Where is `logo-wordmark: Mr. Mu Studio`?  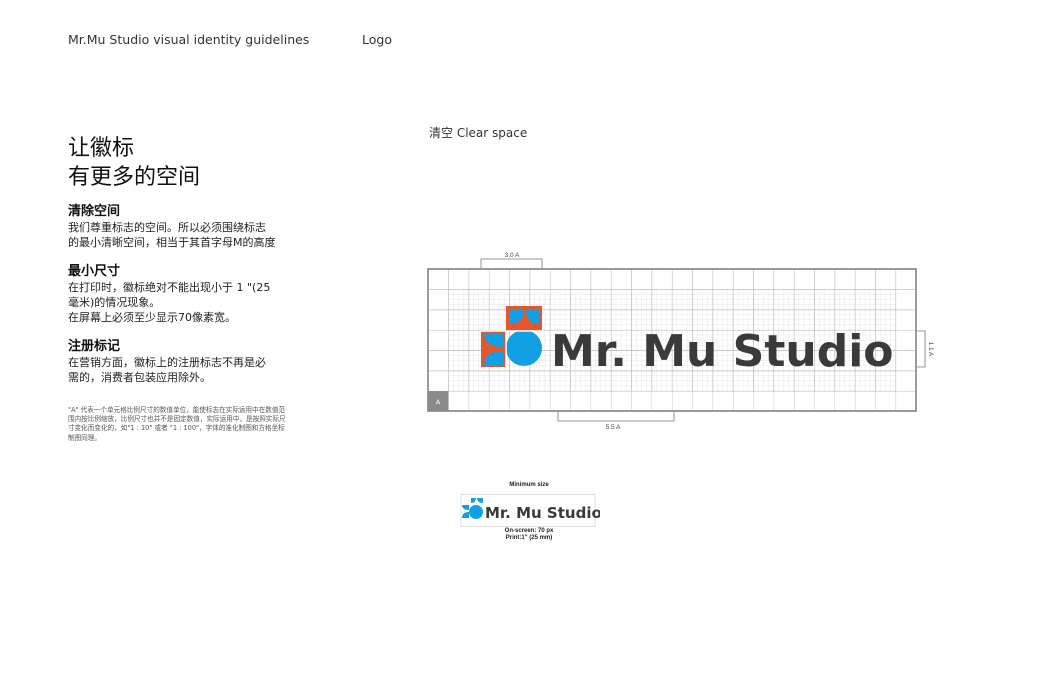 logo-wordmark: Mr. Mu Studio is located at coordinates (722, 351).